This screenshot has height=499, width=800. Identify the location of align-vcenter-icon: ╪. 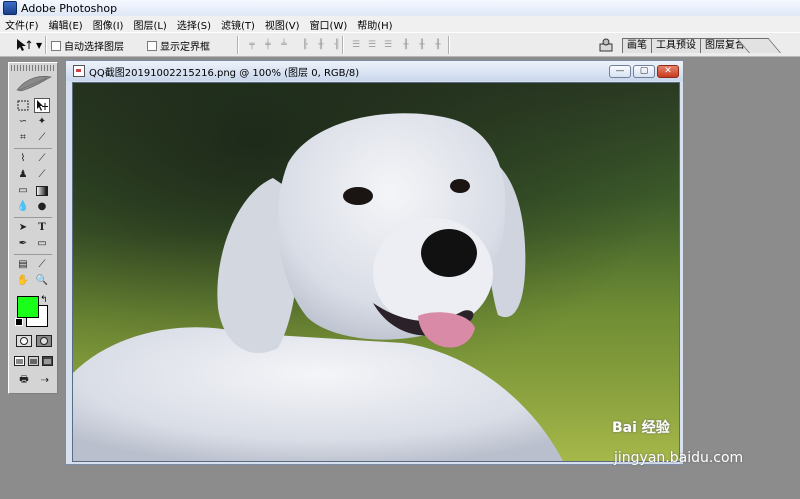
(268, 44).